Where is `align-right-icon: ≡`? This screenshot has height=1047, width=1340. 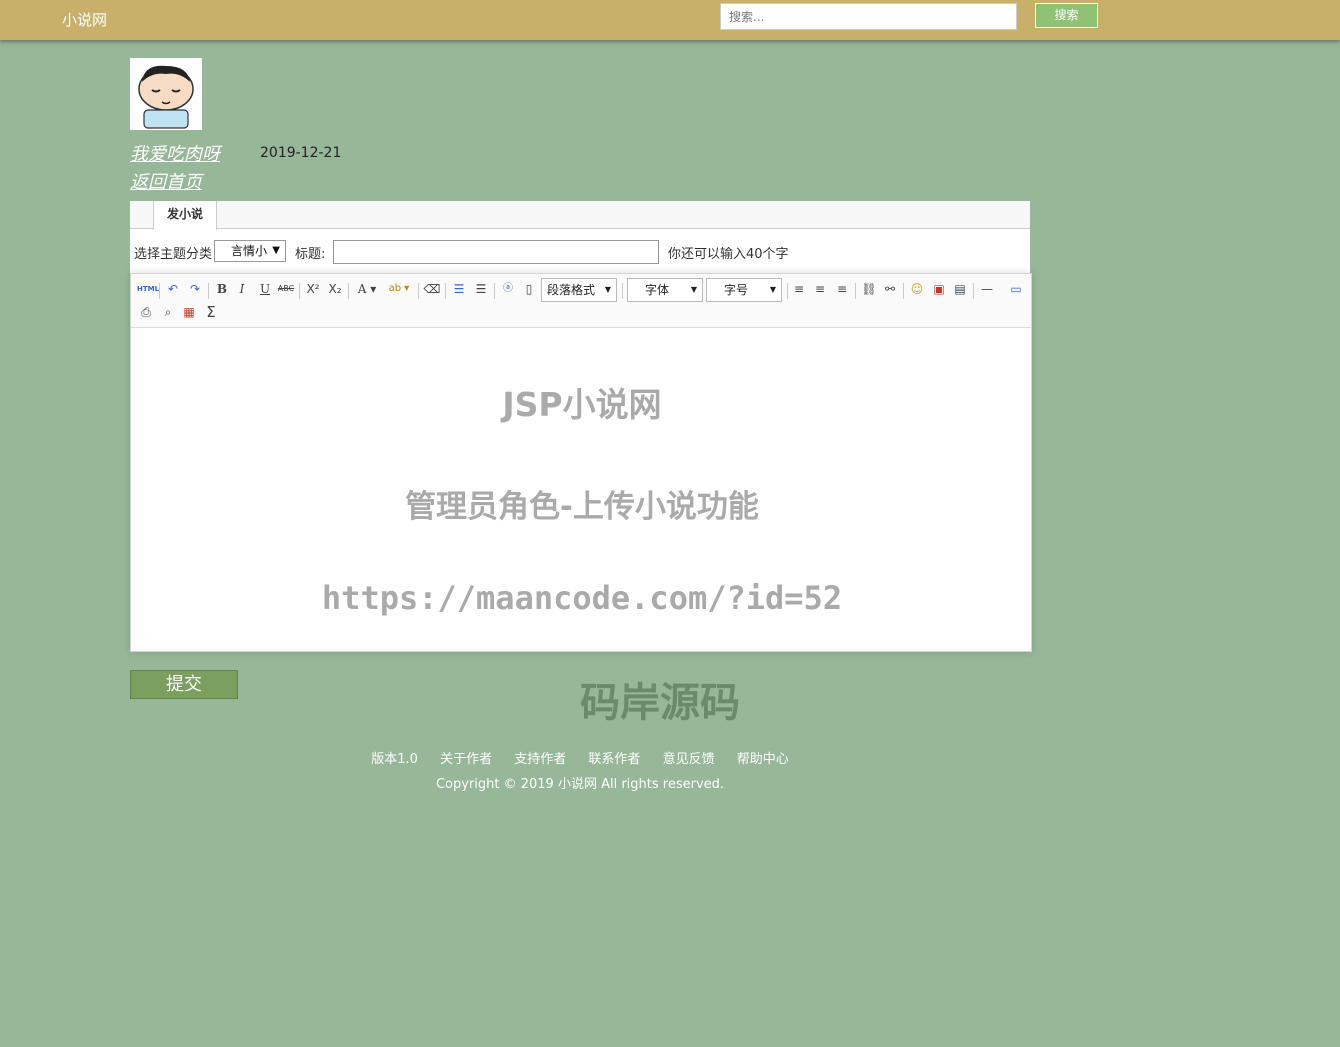
align-right-icon: ≡ is located at coordinates (842, 289).